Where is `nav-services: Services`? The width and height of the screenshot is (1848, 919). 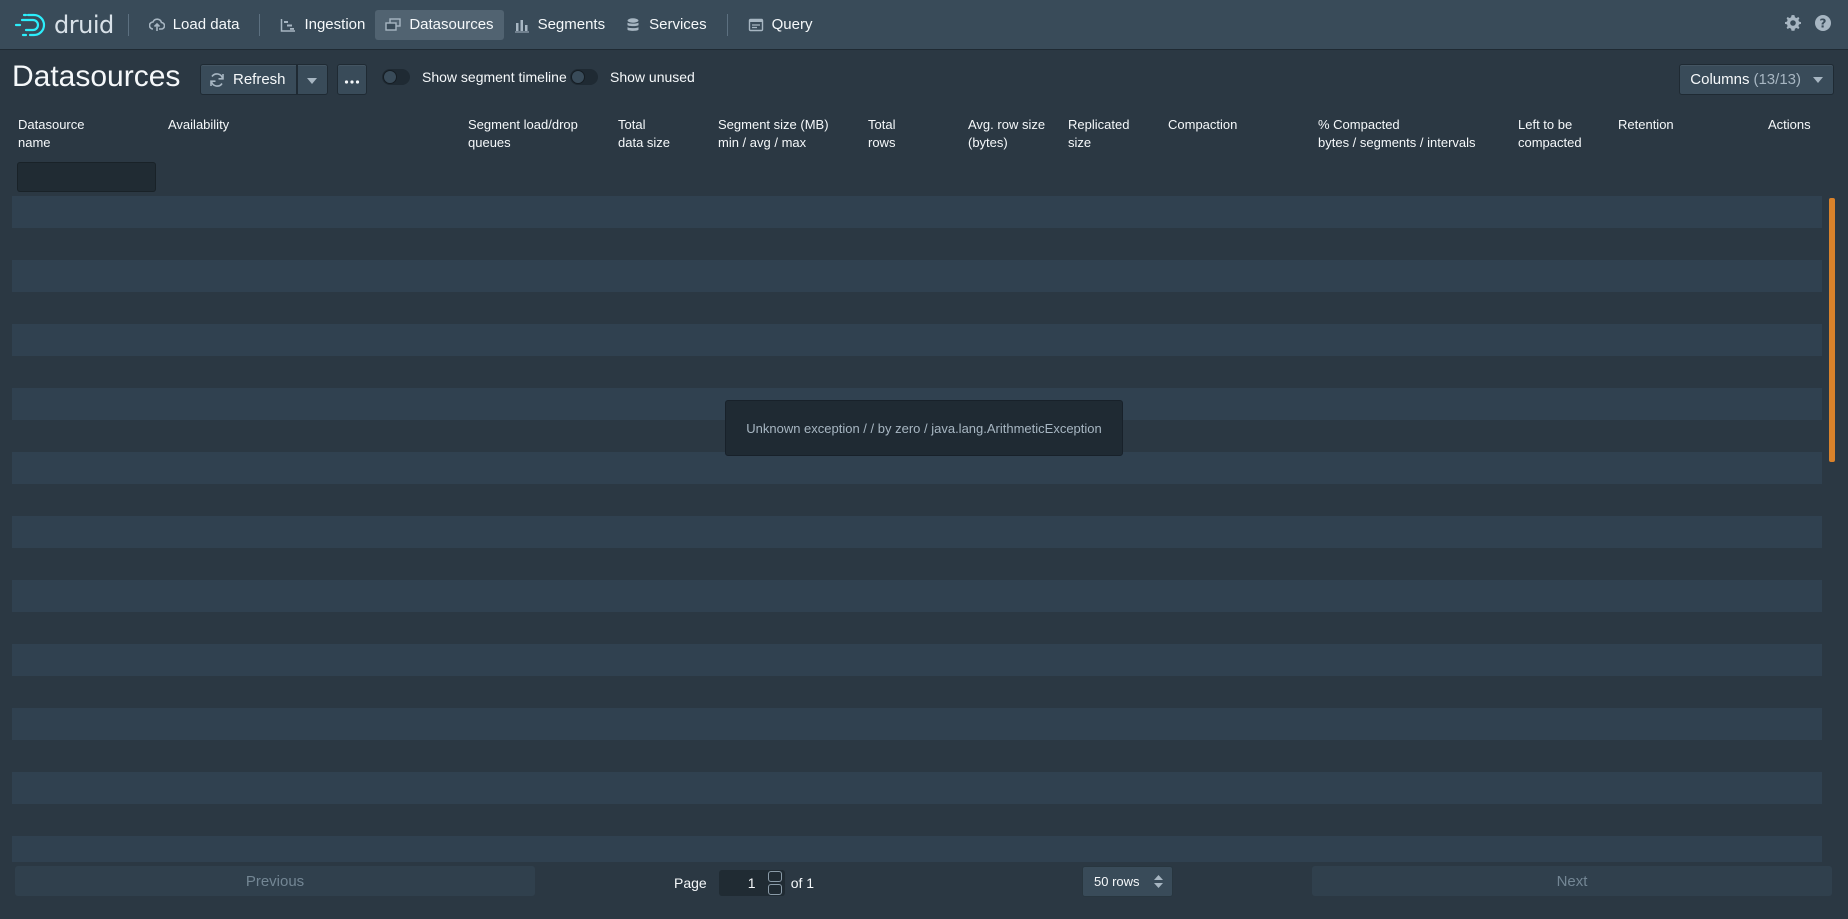 nav-services: Services is located at coordinates (666, 25).